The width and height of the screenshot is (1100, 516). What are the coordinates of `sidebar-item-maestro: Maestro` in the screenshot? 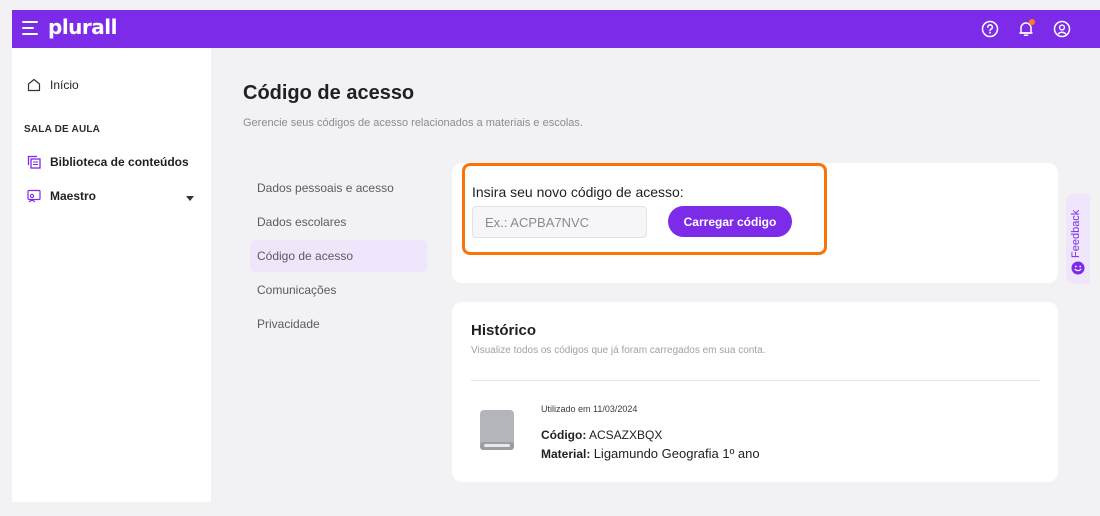 It's located at (61, 196).